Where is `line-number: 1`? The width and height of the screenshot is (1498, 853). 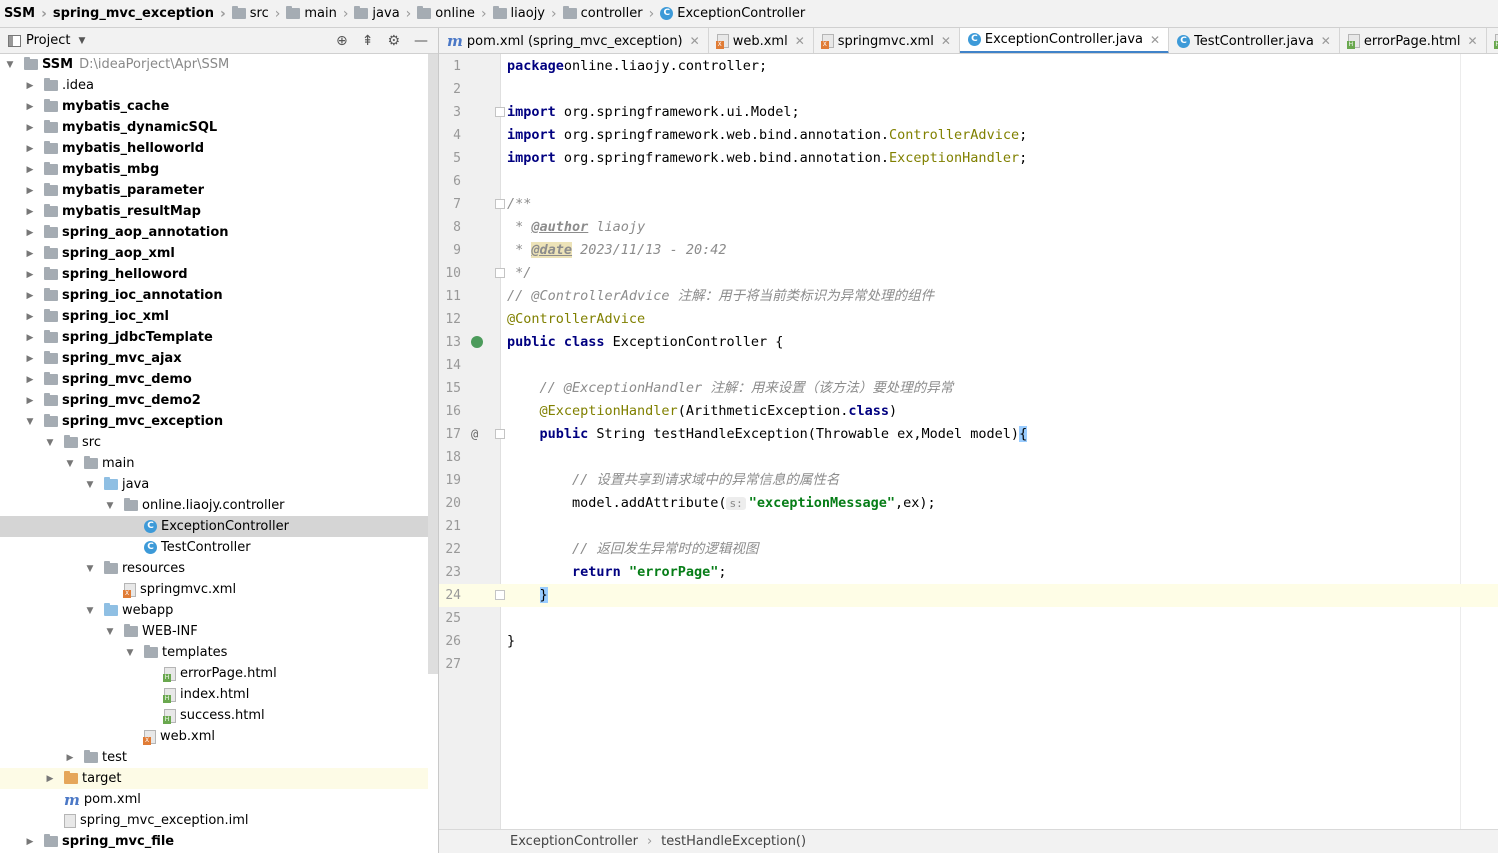 line-number: 1 is located at coordinates (450, 66).